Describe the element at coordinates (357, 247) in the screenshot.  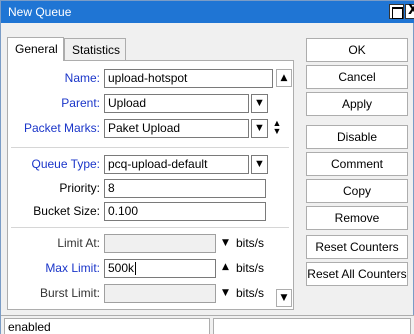
I see `reset-counters-button: Reset Counters` at that location.